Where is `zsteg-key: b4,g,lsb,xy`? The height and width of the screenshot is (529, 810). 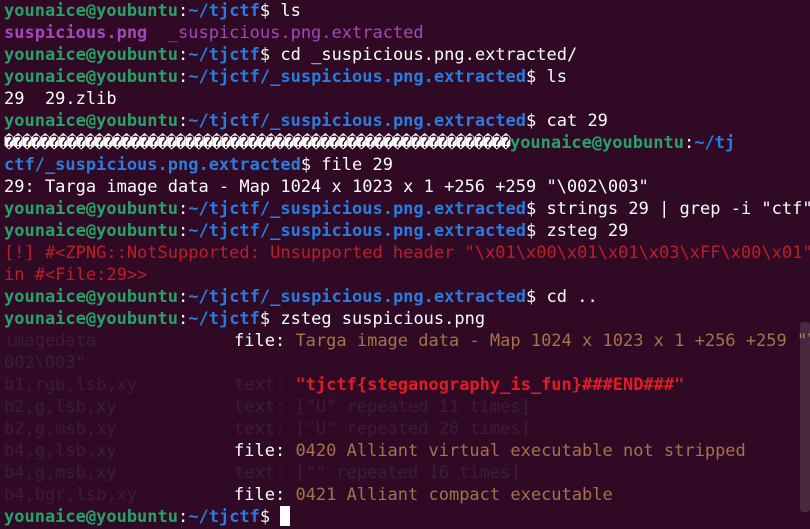
zsteg-key: b4,g,lsb,xy is located at coordinates (60, 451).